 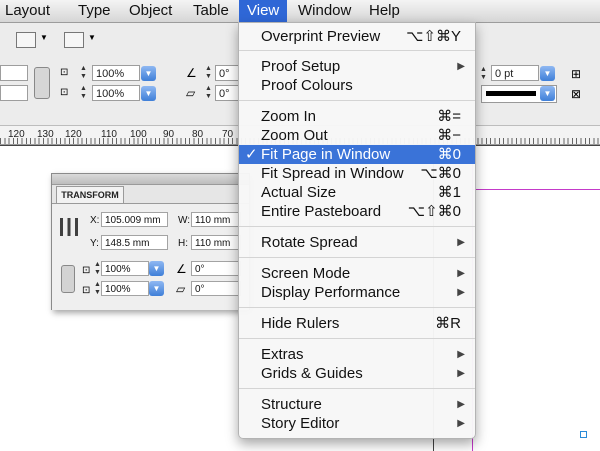 I want to click on margin-guide-horizontal, so click(x=536, y=189).